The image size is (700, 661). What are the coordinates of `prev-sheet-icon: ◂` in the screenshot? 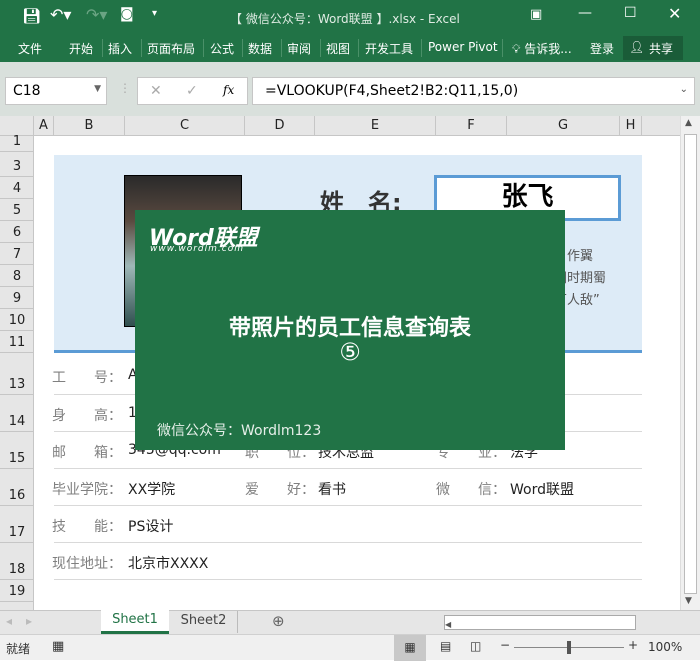 It's located at (9, 621).